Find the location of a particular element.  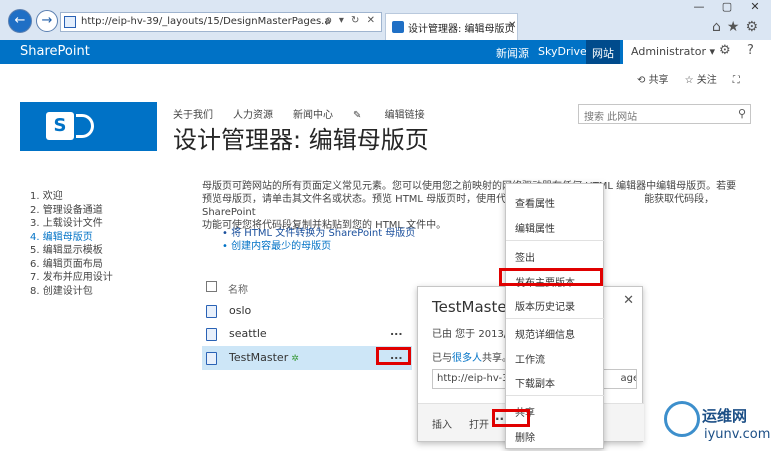

forward-button: → is located at coordinates (47, 21).